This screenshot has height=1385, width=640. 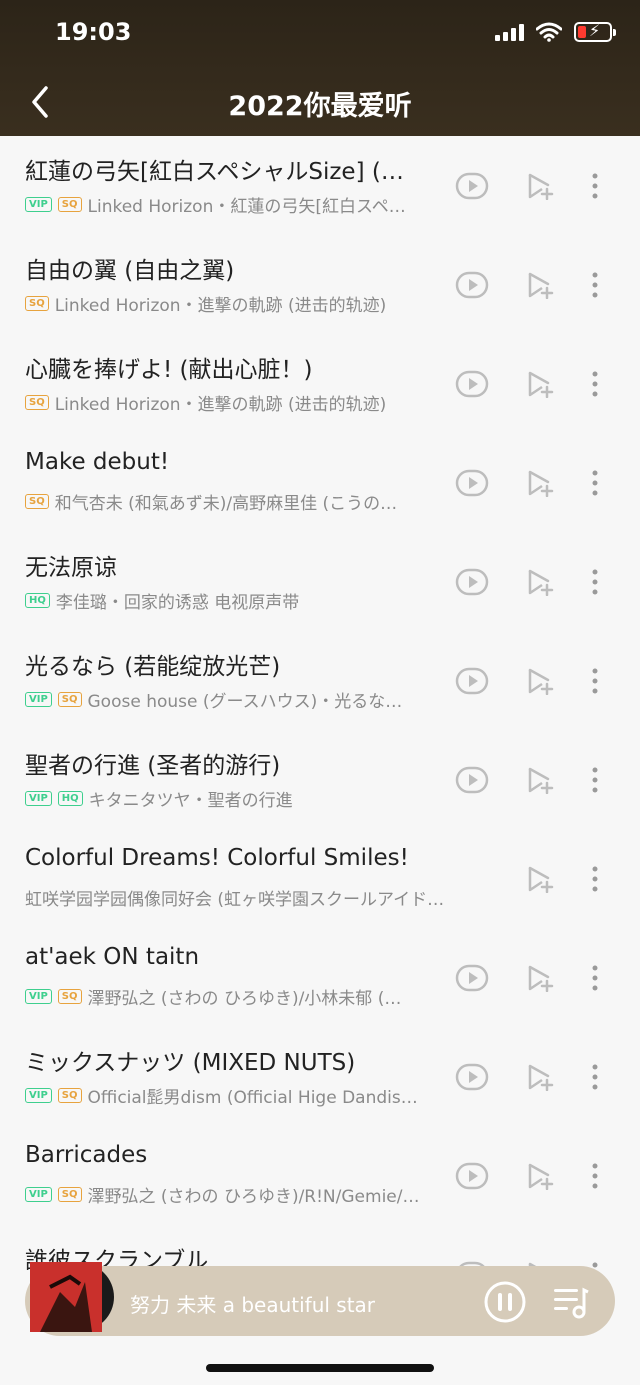 I want to click on song-title: 无法原谅, so click(x=71, y=568).